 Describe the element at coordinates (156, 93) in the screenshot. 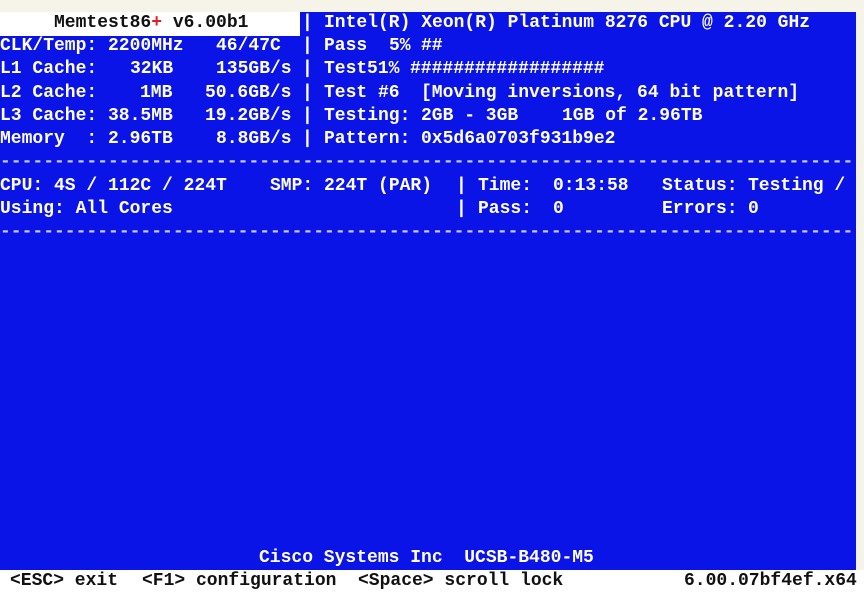

I see `l2-size: 1MB` at that location.